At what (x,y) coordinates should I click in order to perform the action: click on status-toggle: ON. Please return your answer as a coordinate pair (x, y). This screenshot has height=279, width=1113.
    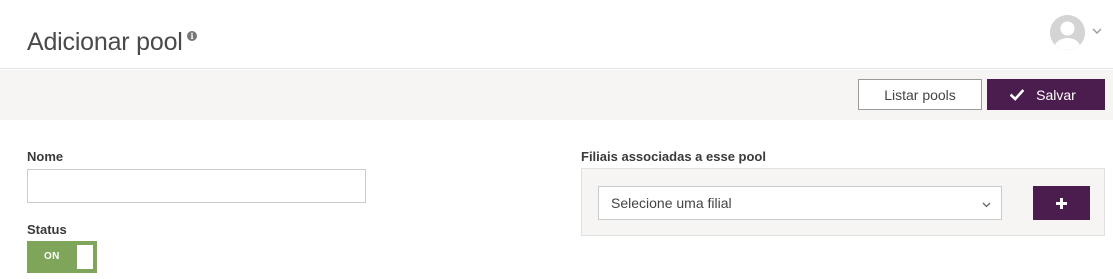
    Looking at the image, I should click on (62, 257).